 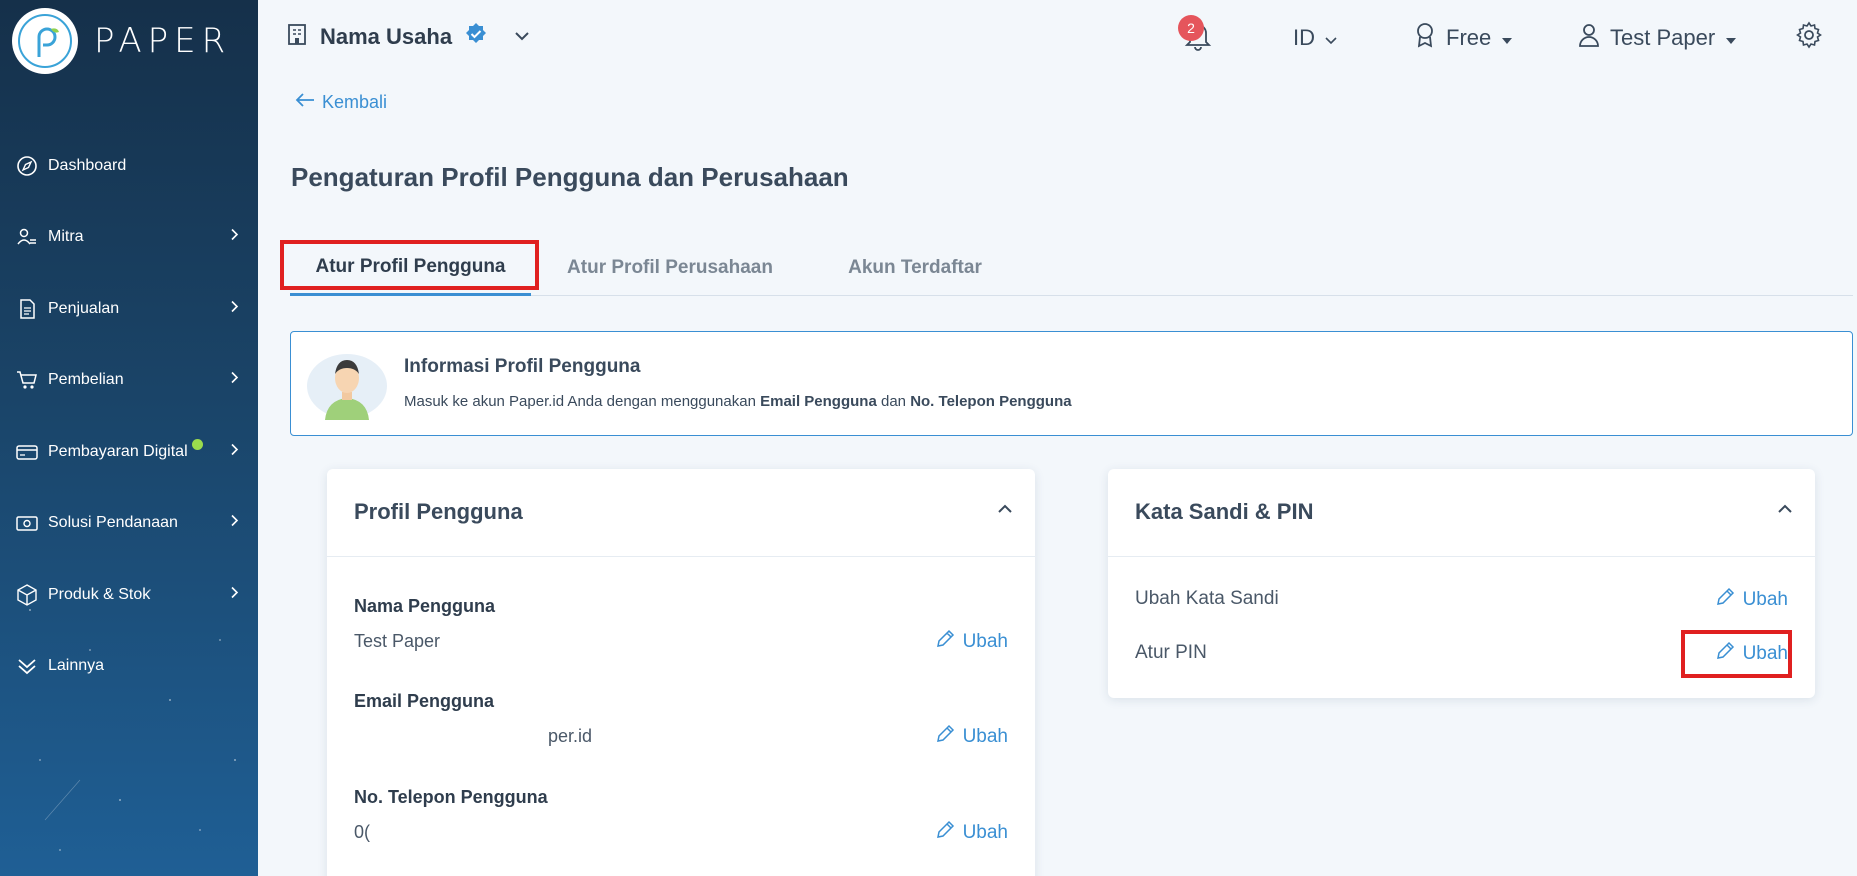 I want to click on tab-akun-terdaftar: Akun Terdaftar, so click(x=915, y=268).